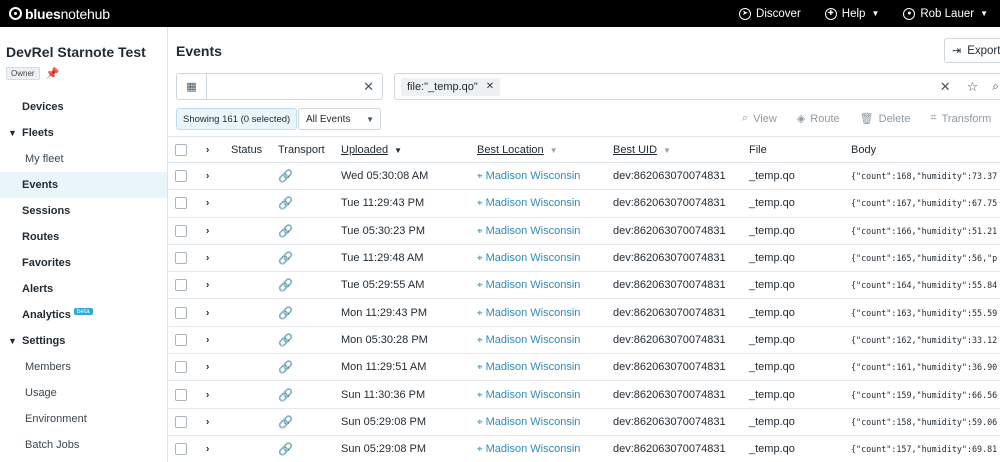 The width and height of the screenshot is (1000, 462). Describe the element at coordinates (83, 315) in the screenshot. I see `sidebar-item-analytics: Analytics beta` at that location.